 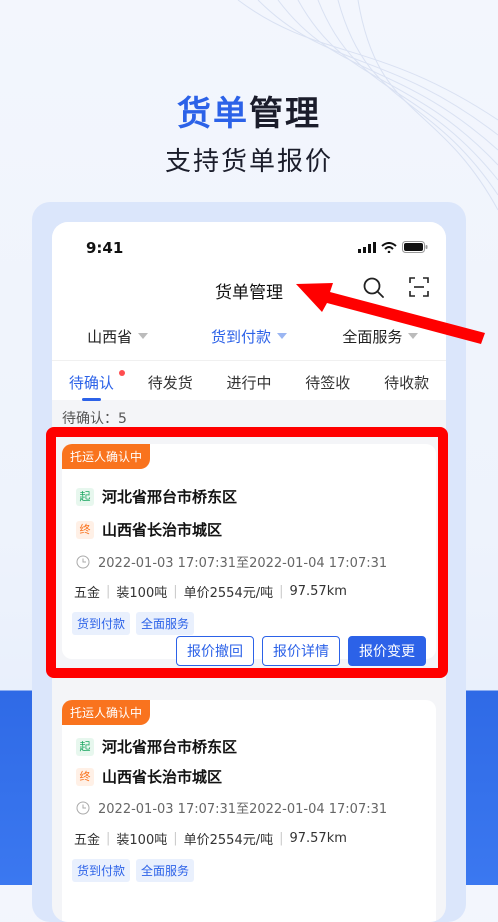 I want to click on status-icons, so click(x=393, y=247).